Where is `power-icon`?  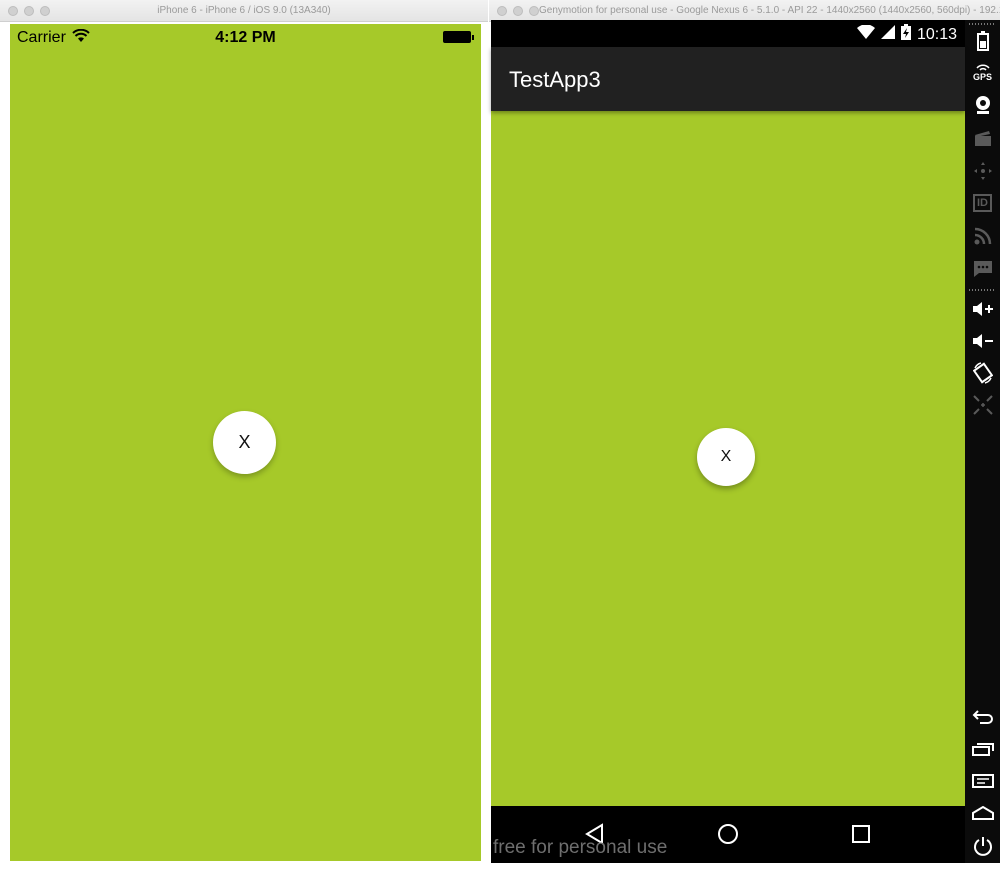 power-icon is located at coordinates (982, 845).